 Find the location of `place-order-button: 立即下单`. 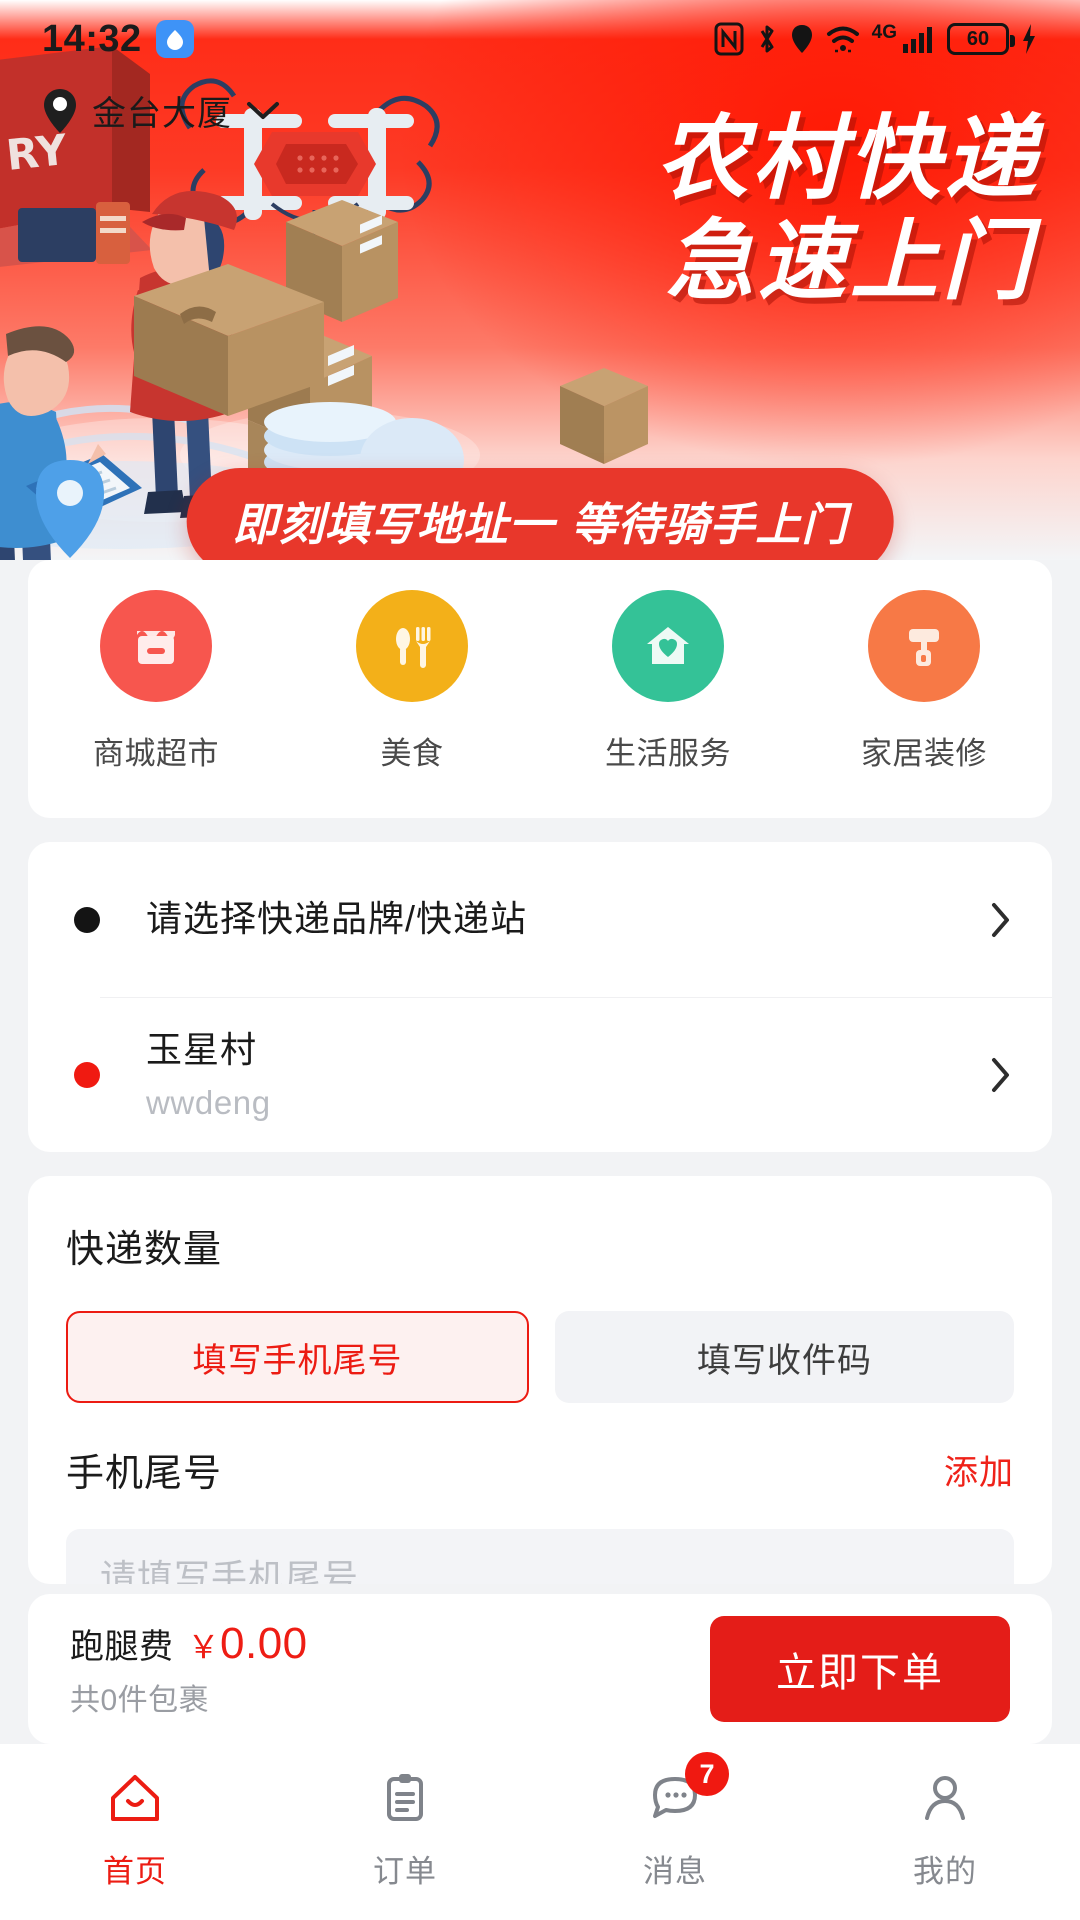

place-order-button: 立即下单 is located at coordinates (860, 1669).